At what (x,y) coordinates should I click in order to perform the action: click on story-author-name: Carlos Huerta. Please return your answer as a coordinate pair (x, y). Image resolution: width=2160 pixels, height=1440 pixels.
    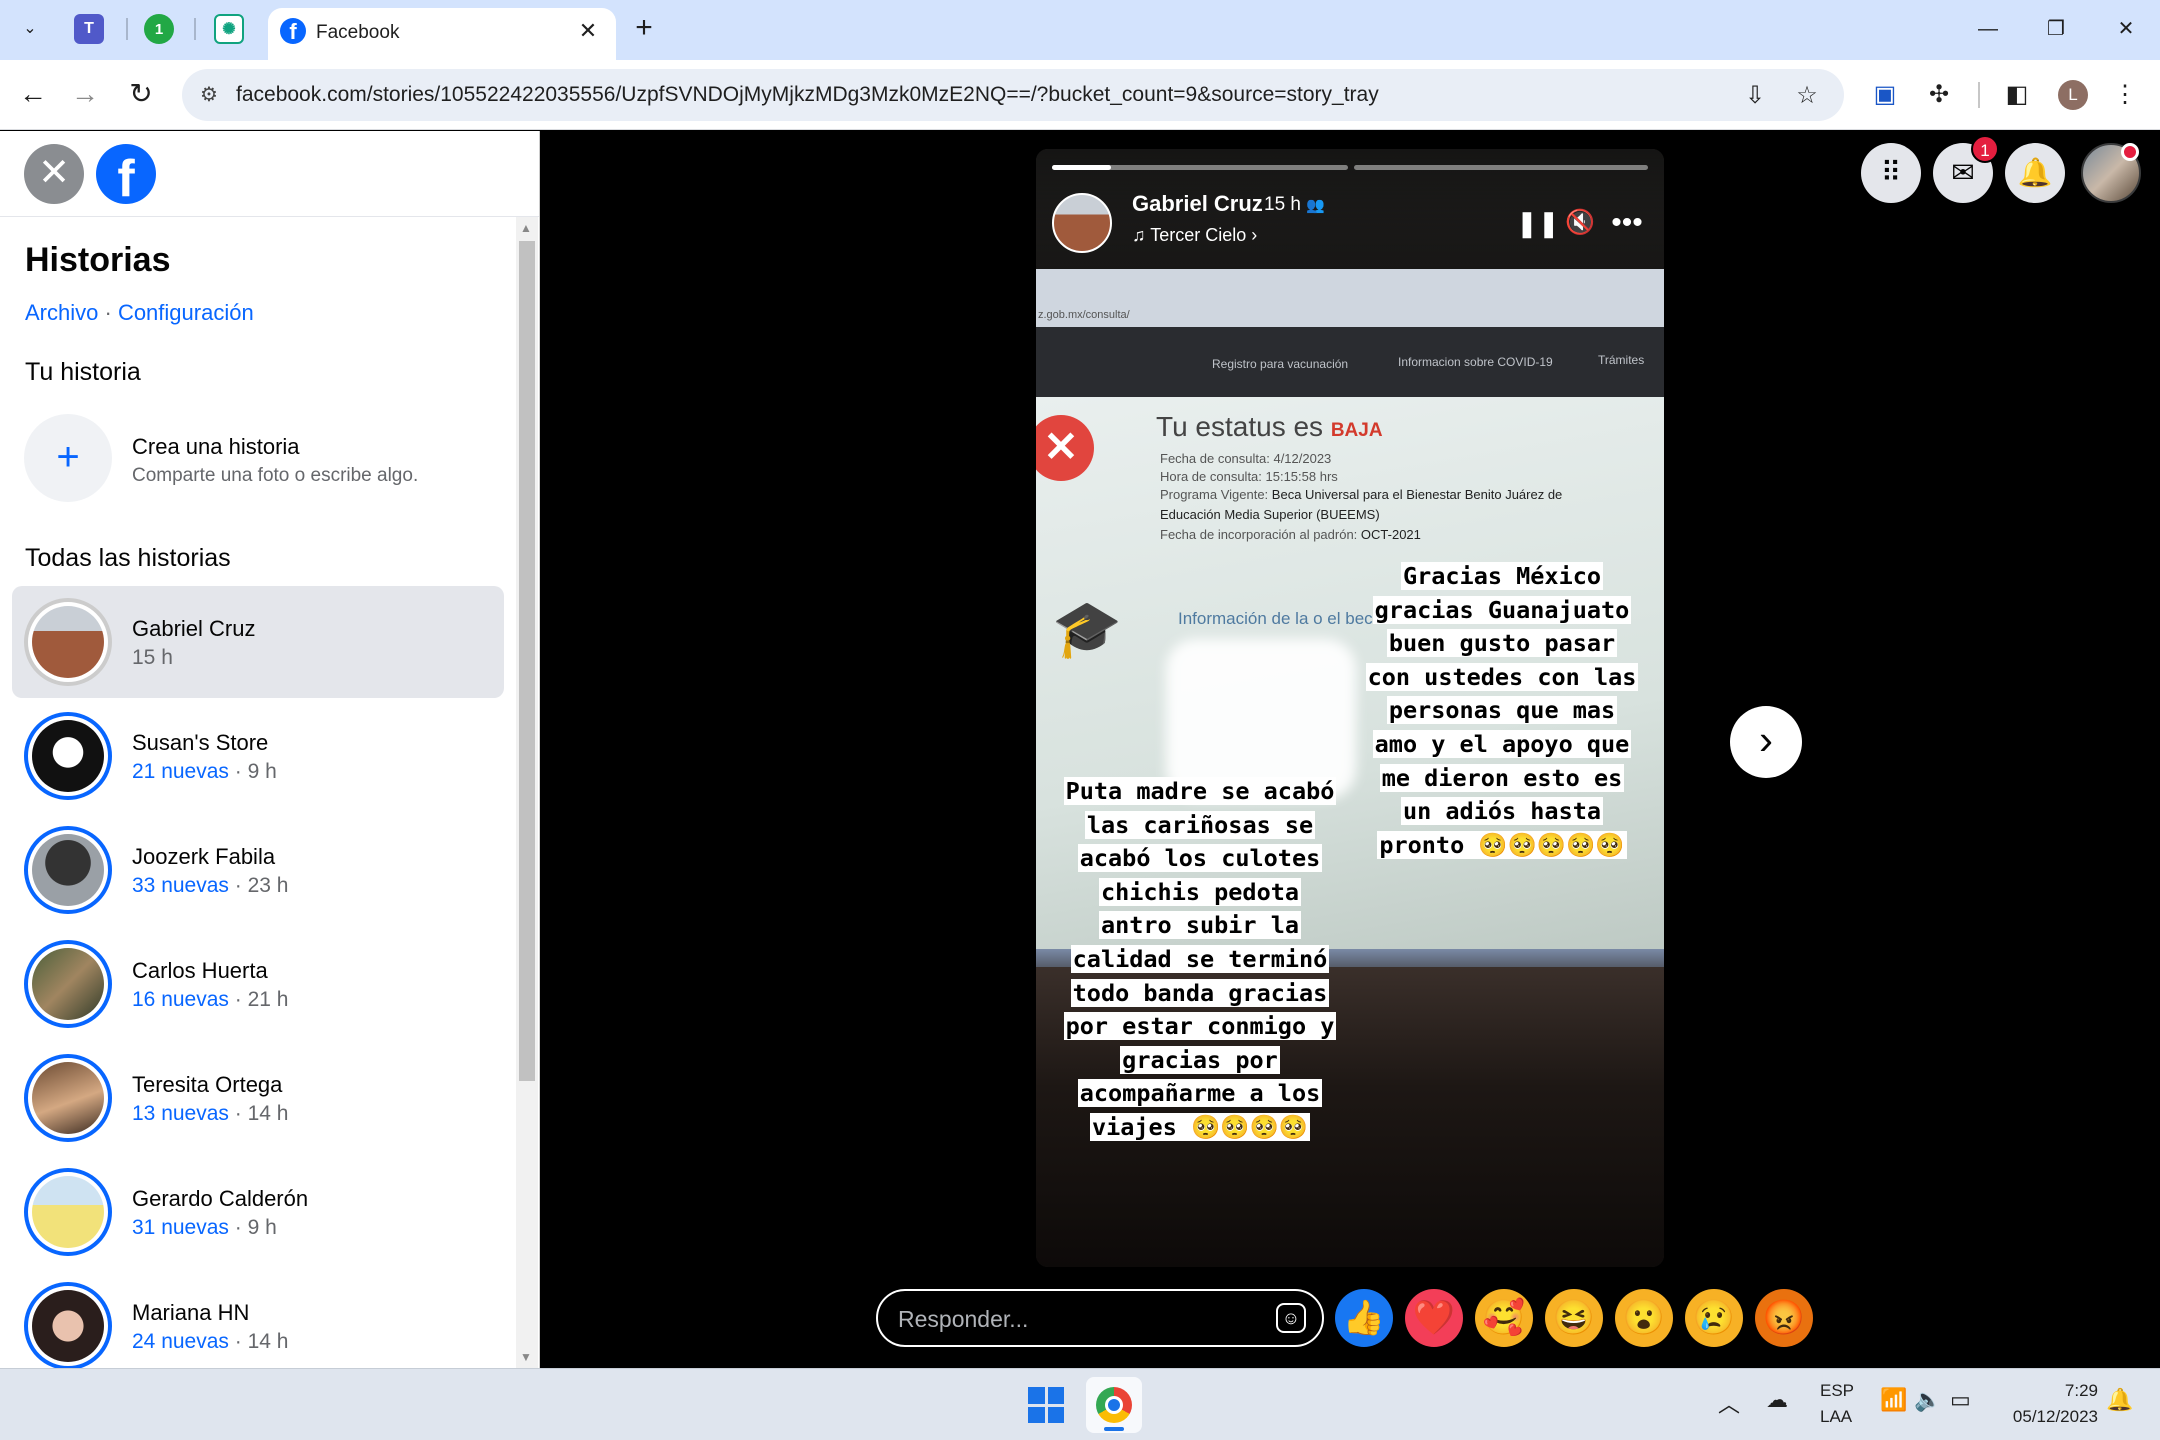
    Looking at the image, I should click on (200, 970).